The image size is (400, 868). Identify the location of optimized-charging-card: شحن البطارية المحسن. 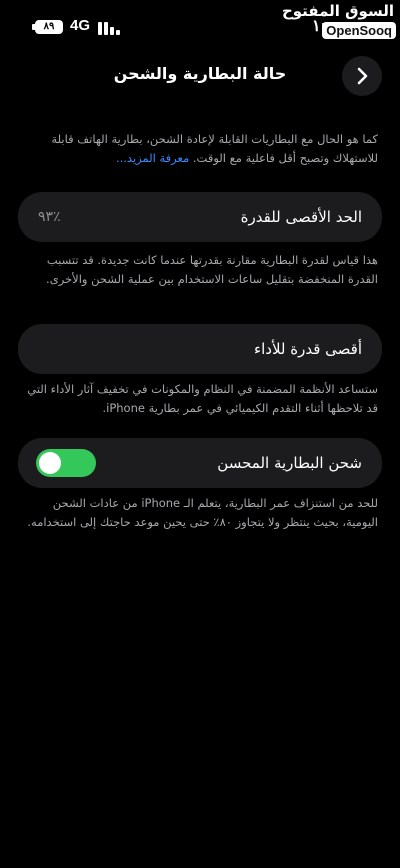
(200, 463).